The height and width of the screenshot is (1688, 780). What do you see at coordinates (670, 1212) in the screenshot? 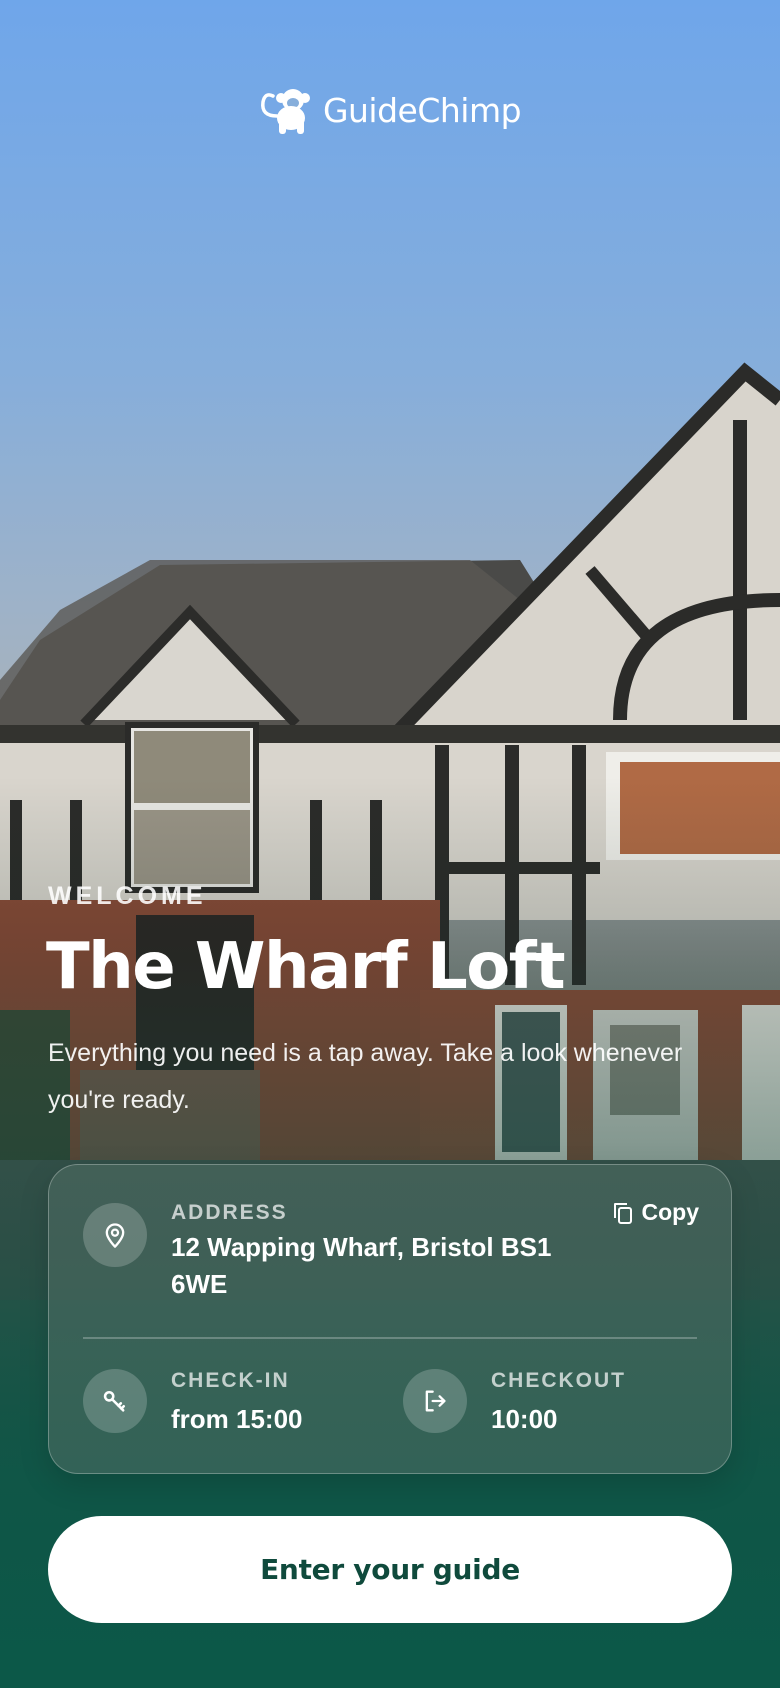
I see `copy-label: Copy` at bounding box center [670, 1212].